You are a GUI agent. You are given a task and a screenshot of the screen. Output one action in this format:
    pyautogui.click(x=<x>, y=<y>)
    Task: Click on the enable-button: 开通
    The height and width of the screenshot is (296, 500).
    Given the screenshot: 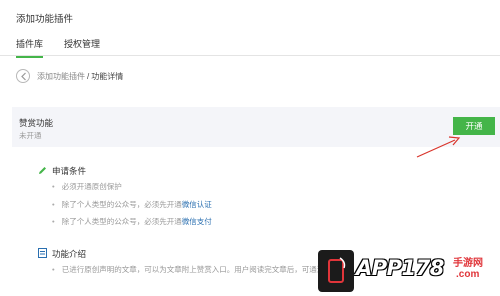 What is the action you would take?
    pyautogui.click(x=474, y=126)
    